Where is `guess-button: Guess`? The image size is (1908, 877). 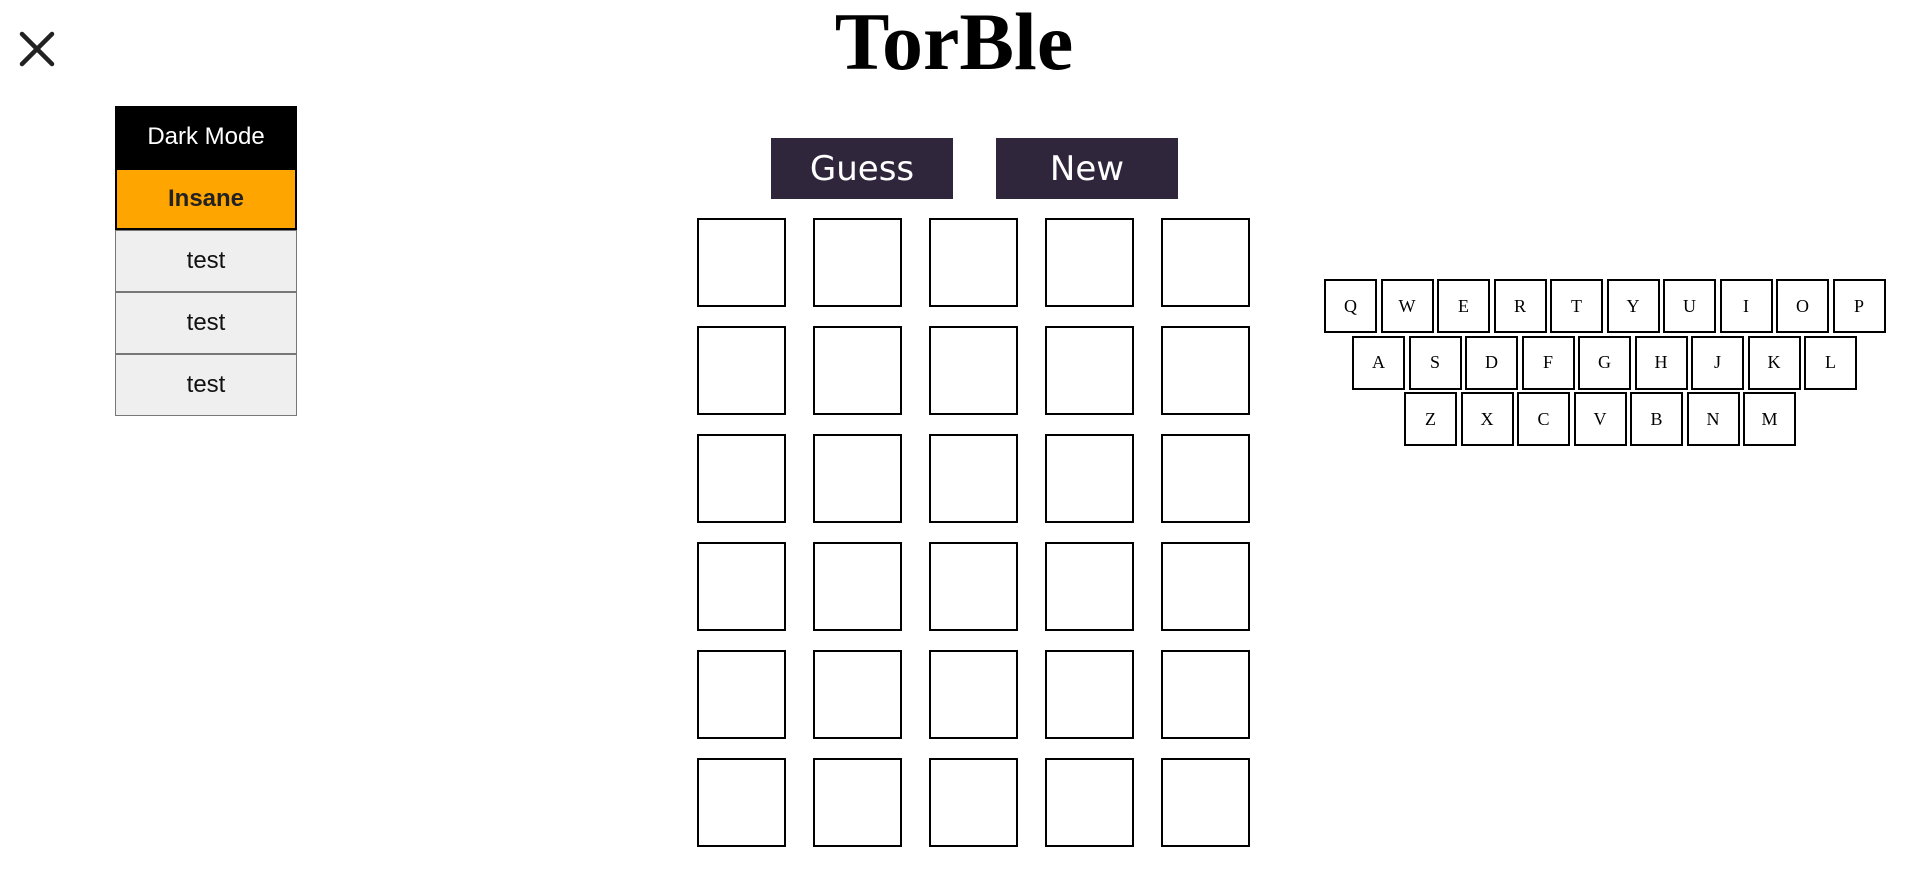
guess-button: Guess is located at coordinates (862, 168).